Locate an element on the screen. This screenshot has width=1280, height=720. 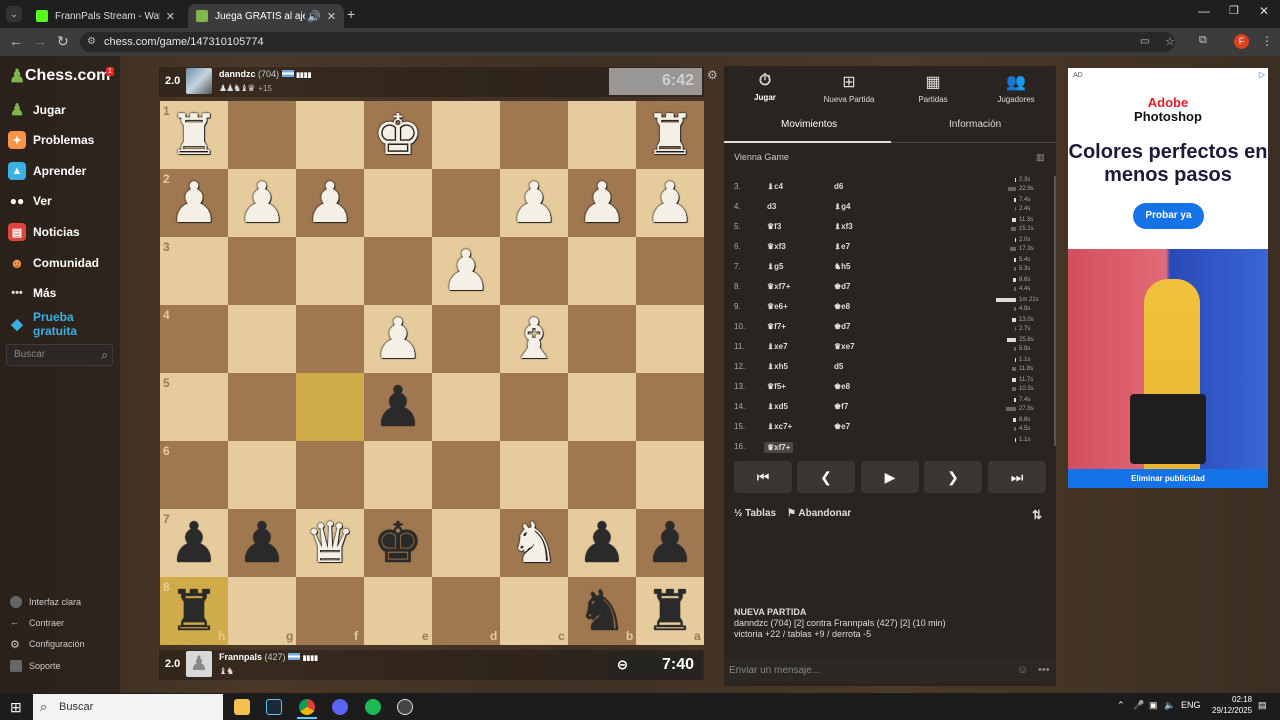
square-b6 is located at coordinates (602, 475).